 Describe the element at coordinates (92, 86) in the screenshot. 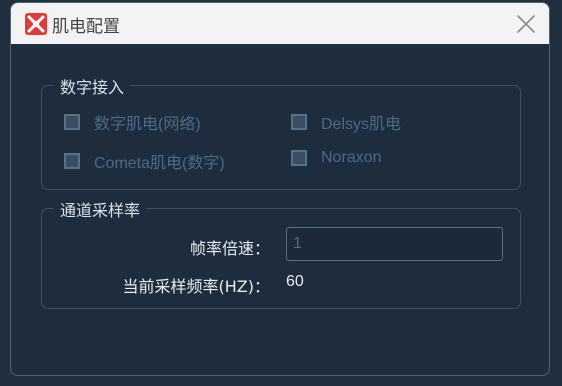

I see `digital-input-title: 数字接入` at that location.